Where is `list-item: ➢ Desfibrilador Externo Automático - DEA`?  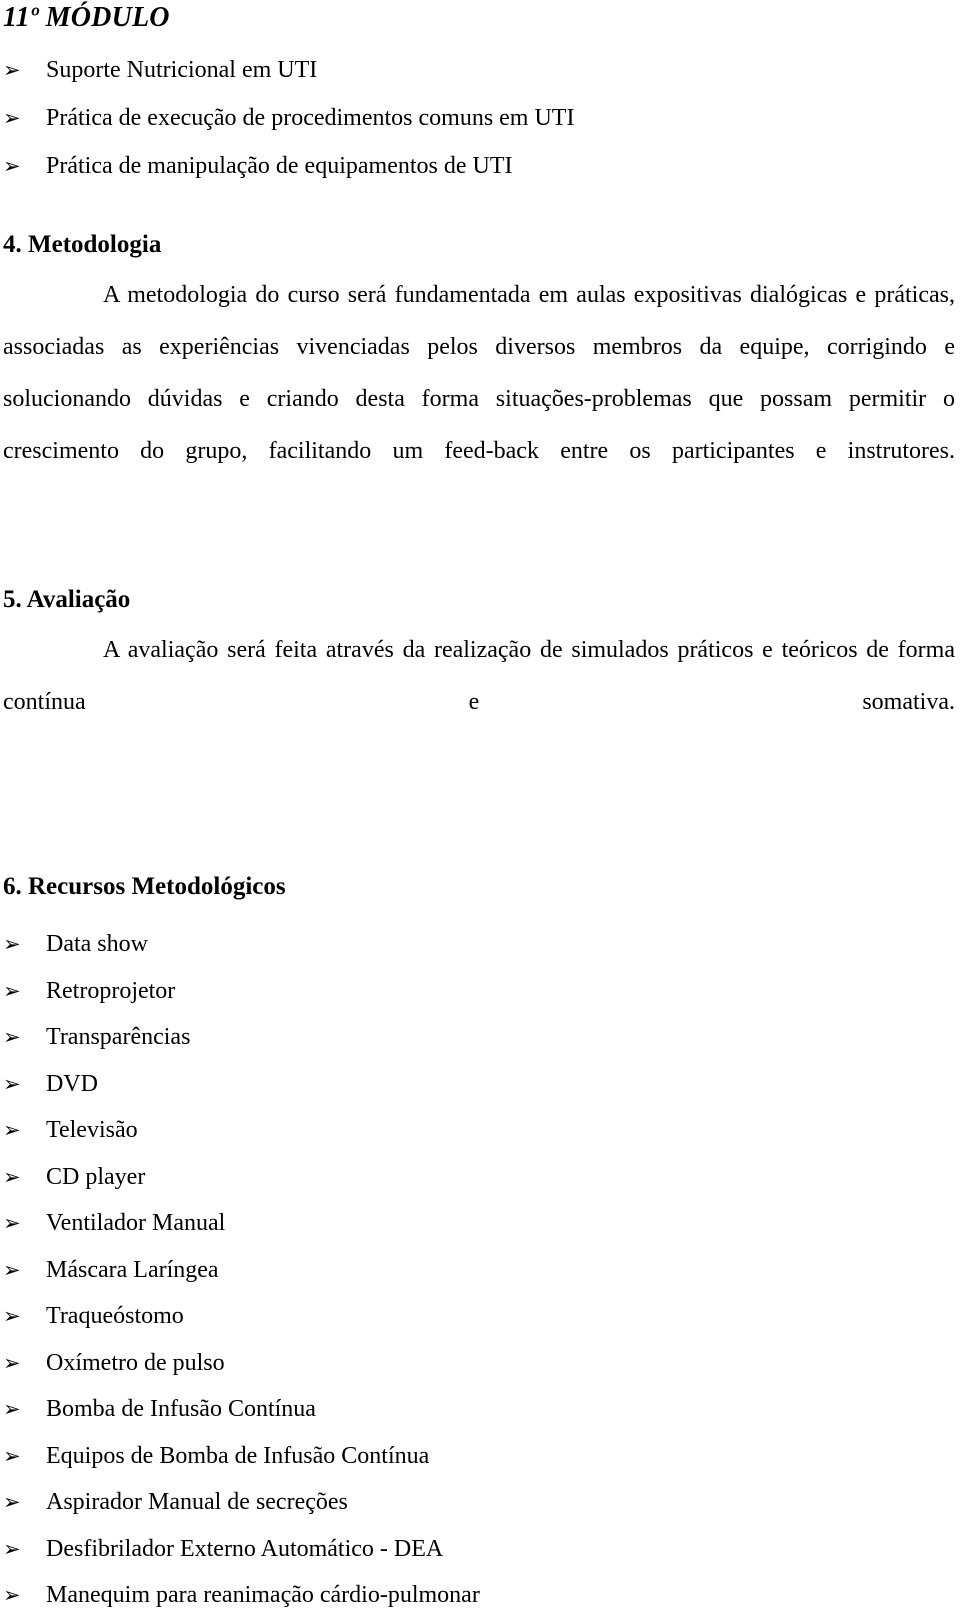 list-item: ➢ Desfibrilador Externo Automático - DEA is located at coordinates (479, 1549).